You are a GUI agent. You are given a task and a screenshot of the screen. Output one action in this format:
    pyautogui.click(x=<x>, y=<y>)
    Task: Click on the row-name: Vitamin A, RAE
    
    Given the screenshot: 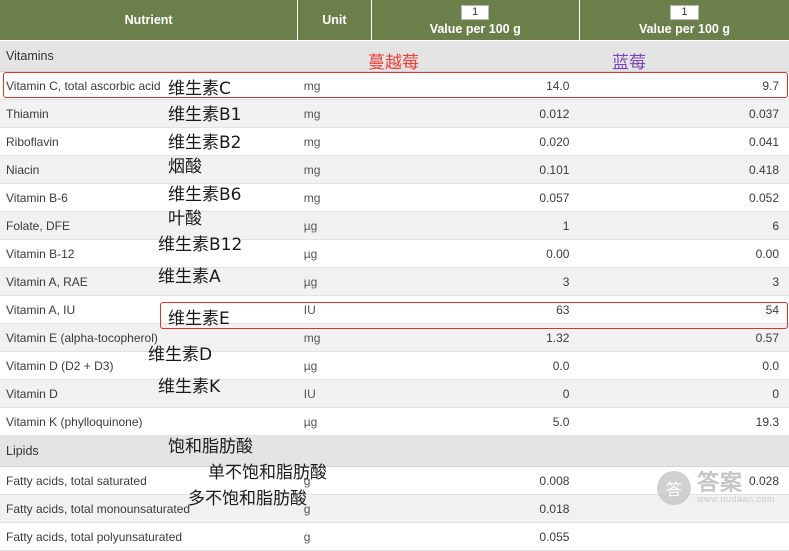 What is the action you would take?
    pyautogui.click(x=149, y=281)
    